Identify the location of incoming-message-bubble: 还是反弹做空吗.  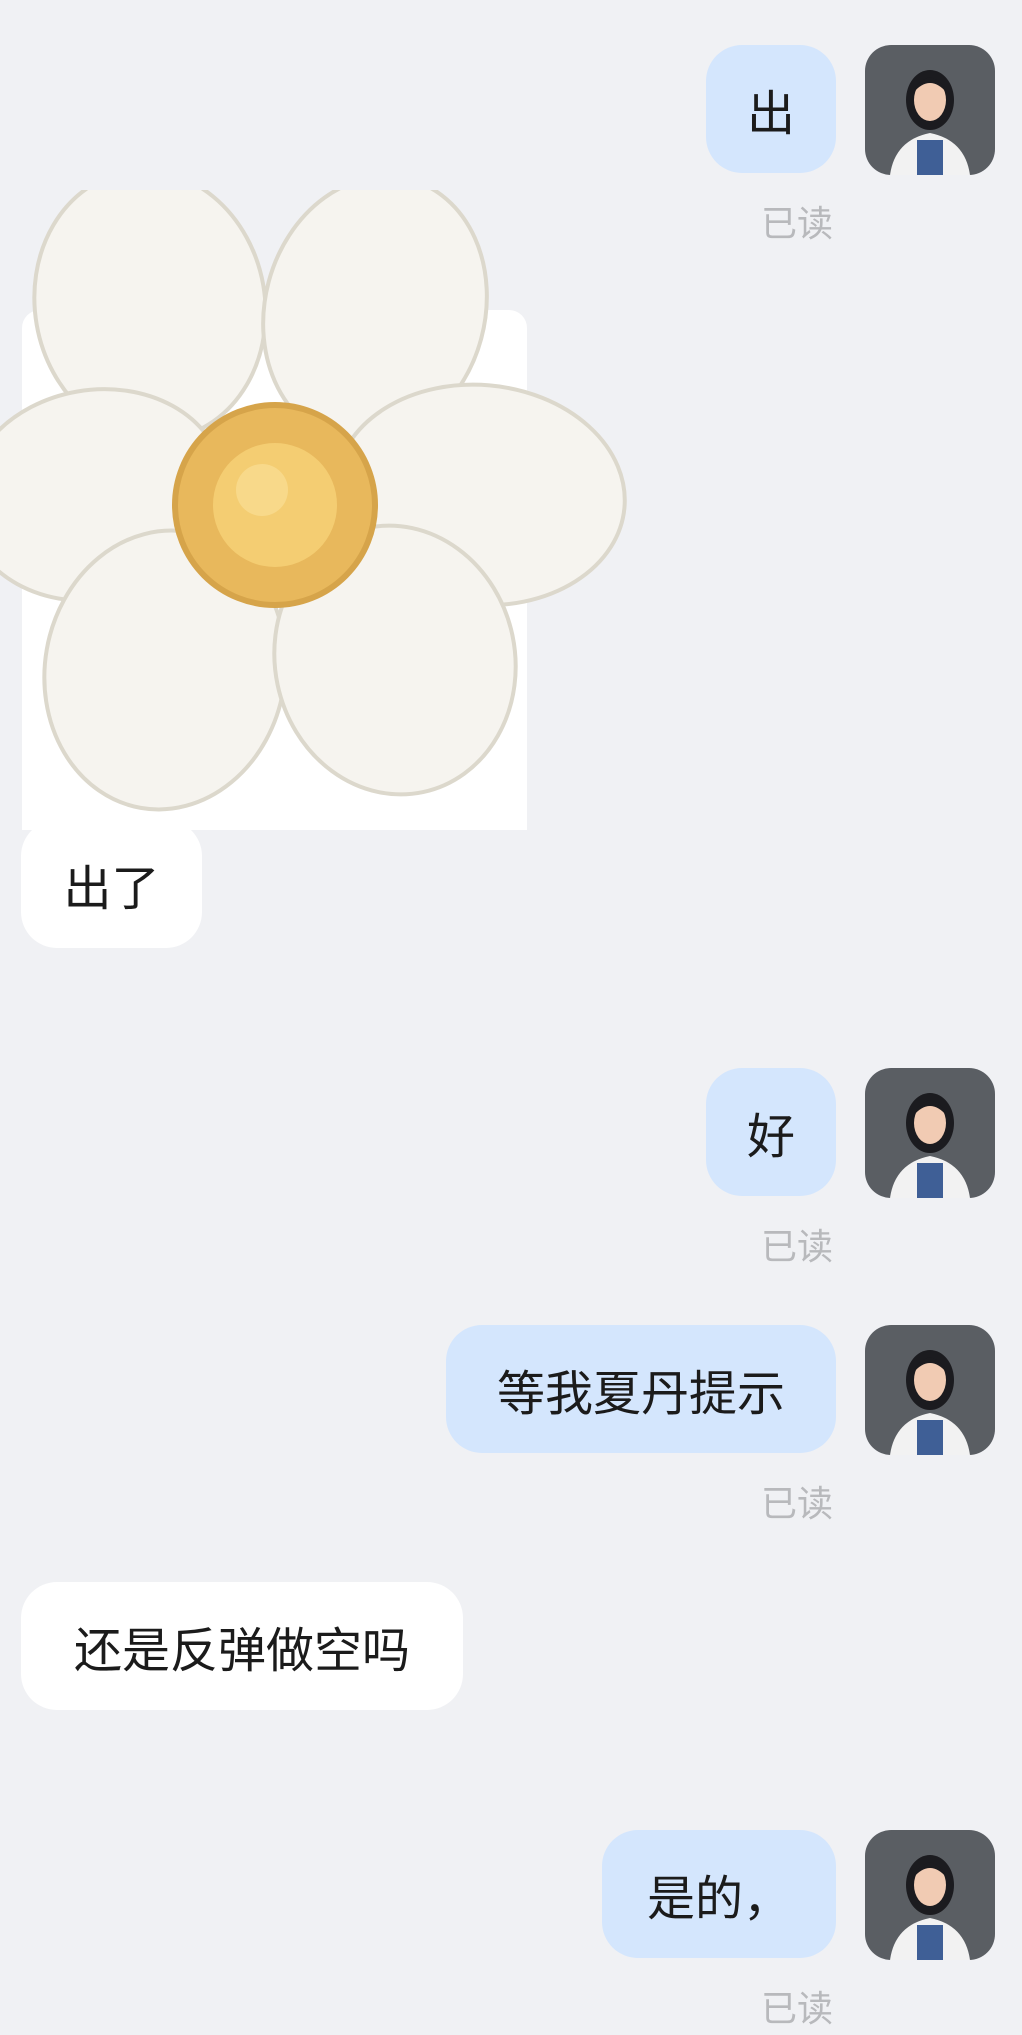
(242, 1646).